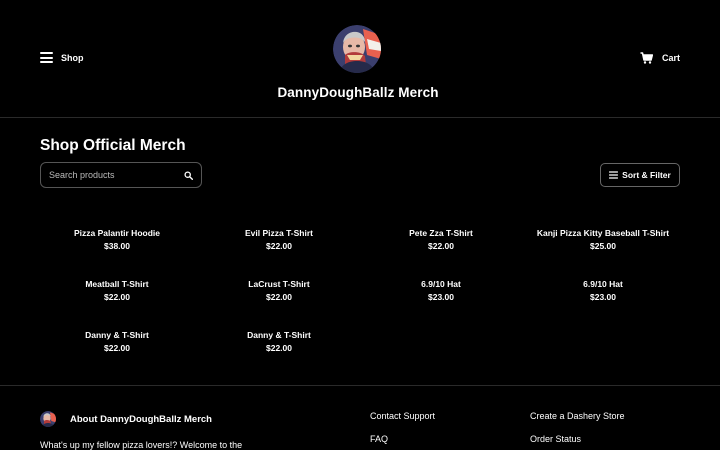  I want to click on faq-link: FAQ, so click(379, 439).